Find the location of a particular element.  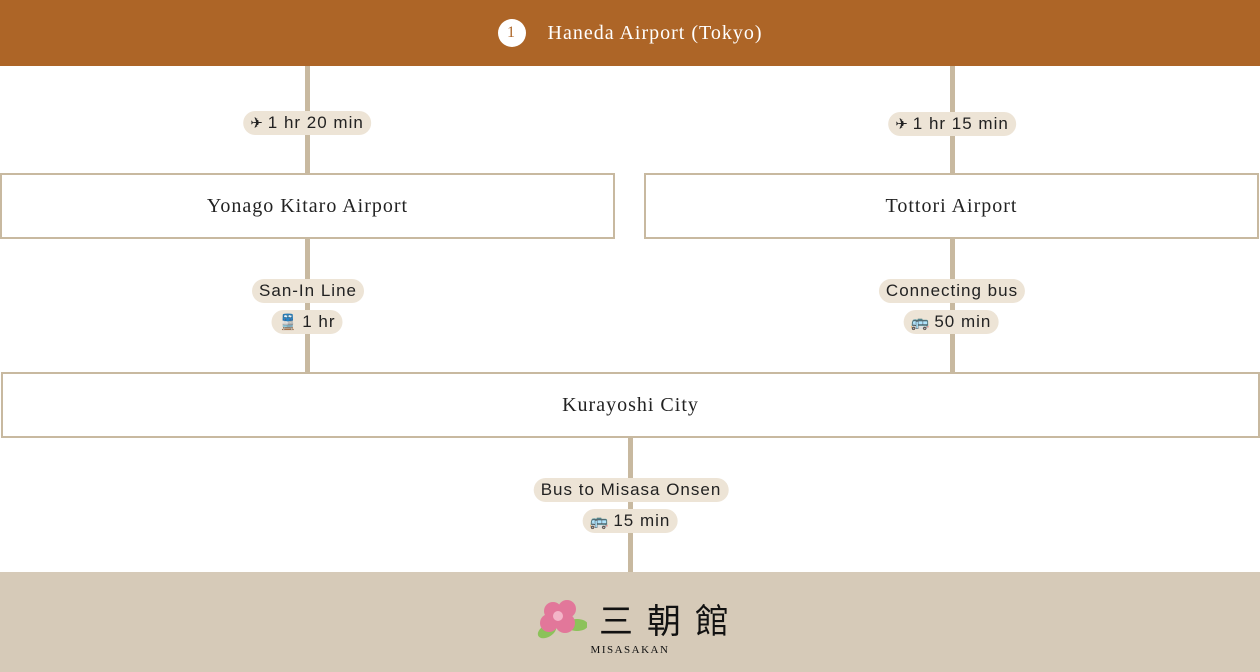

transfer-time-right: 🚌 50 min is located at coordinates (951, 322).